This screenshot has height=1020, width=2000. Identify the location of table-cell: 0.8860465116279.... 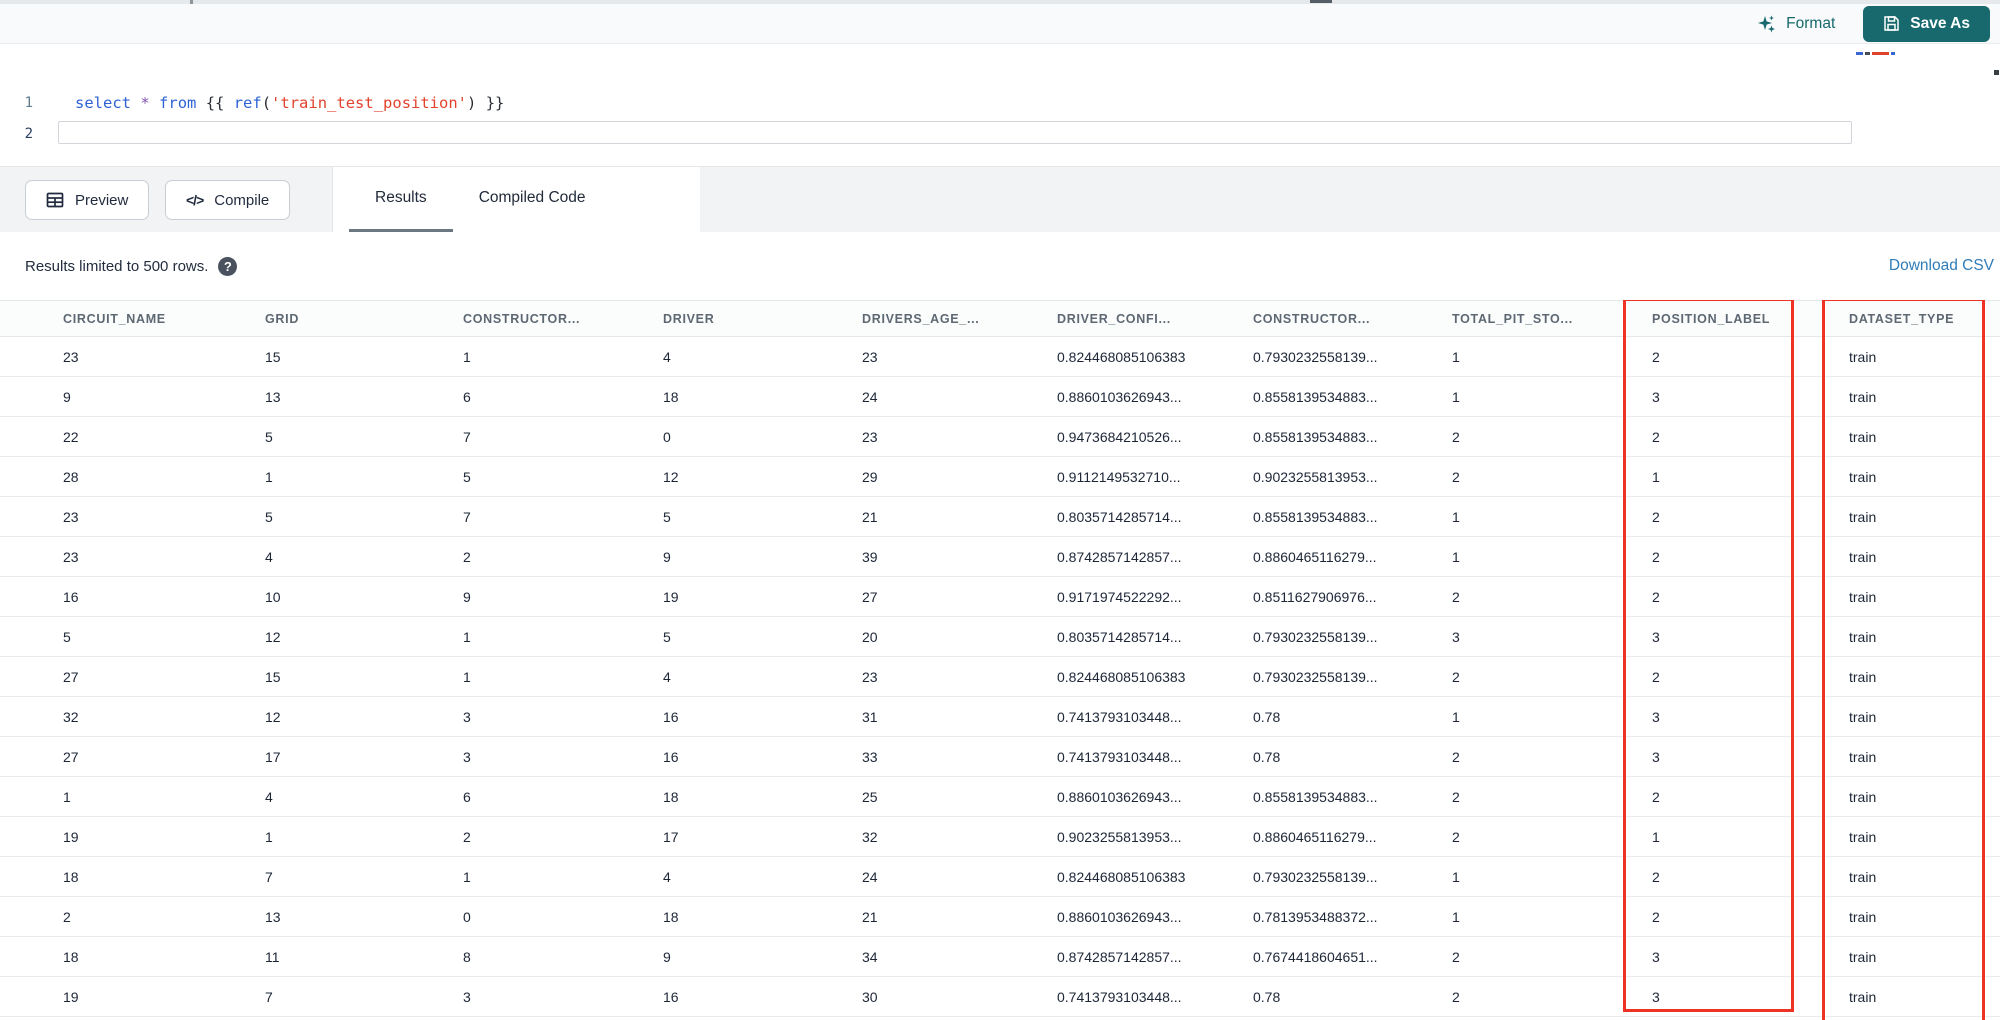
(1315, 836).